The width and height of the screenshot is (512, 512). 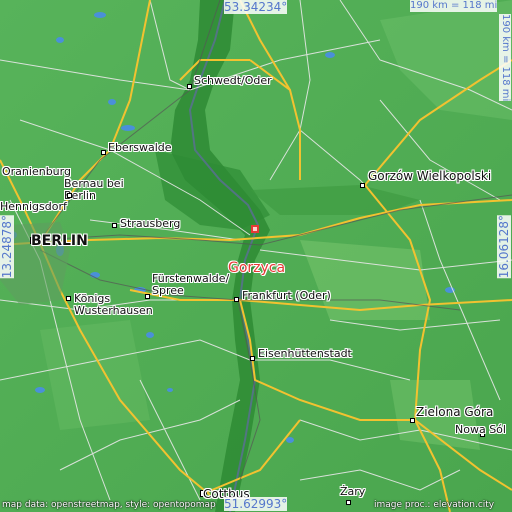 I want to click on scale-horizontal: 190 km = 118 mi, so click(x=454, y=6).